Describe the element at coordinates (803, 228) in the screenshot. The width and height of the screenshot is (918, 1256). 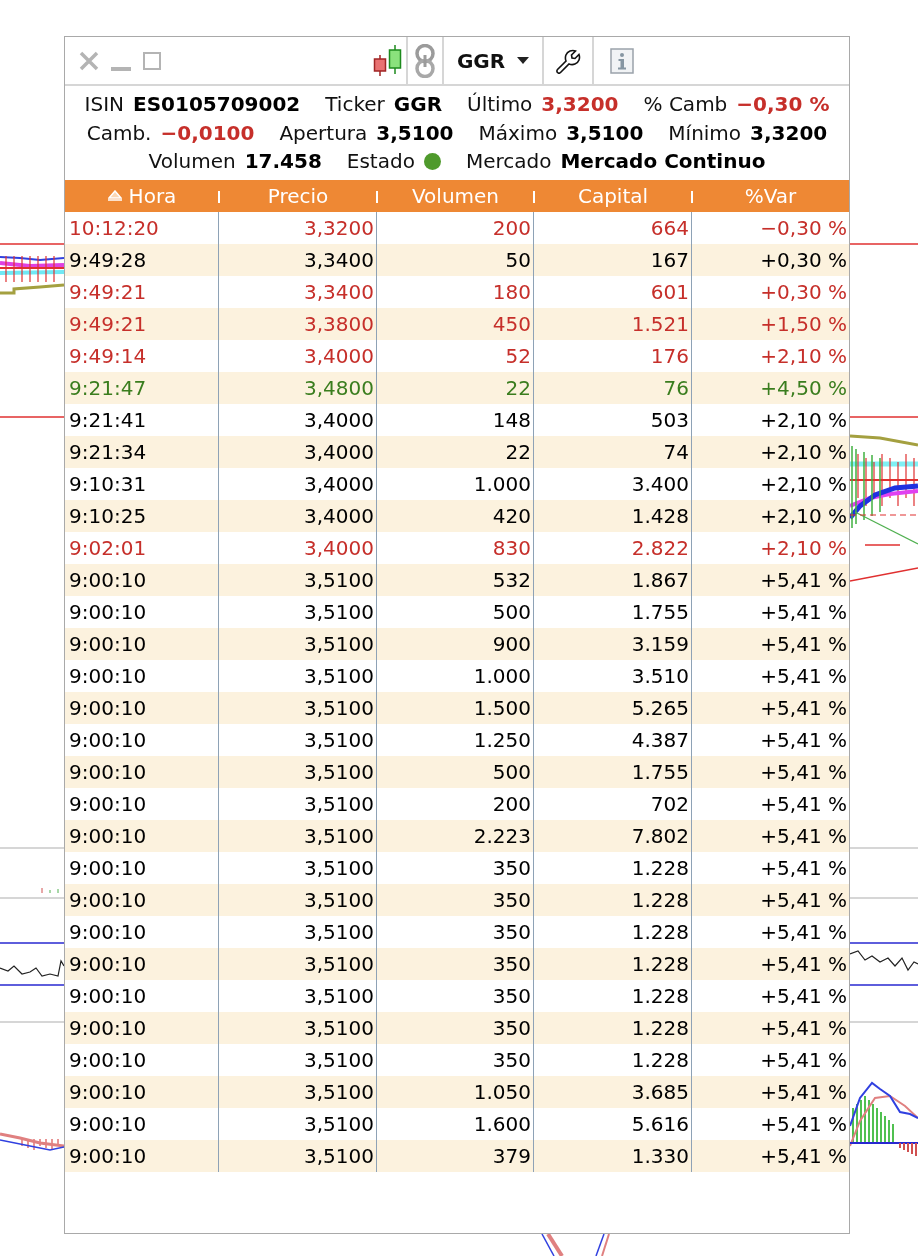
I see `table-cell-text: −0,30 %` at that location.